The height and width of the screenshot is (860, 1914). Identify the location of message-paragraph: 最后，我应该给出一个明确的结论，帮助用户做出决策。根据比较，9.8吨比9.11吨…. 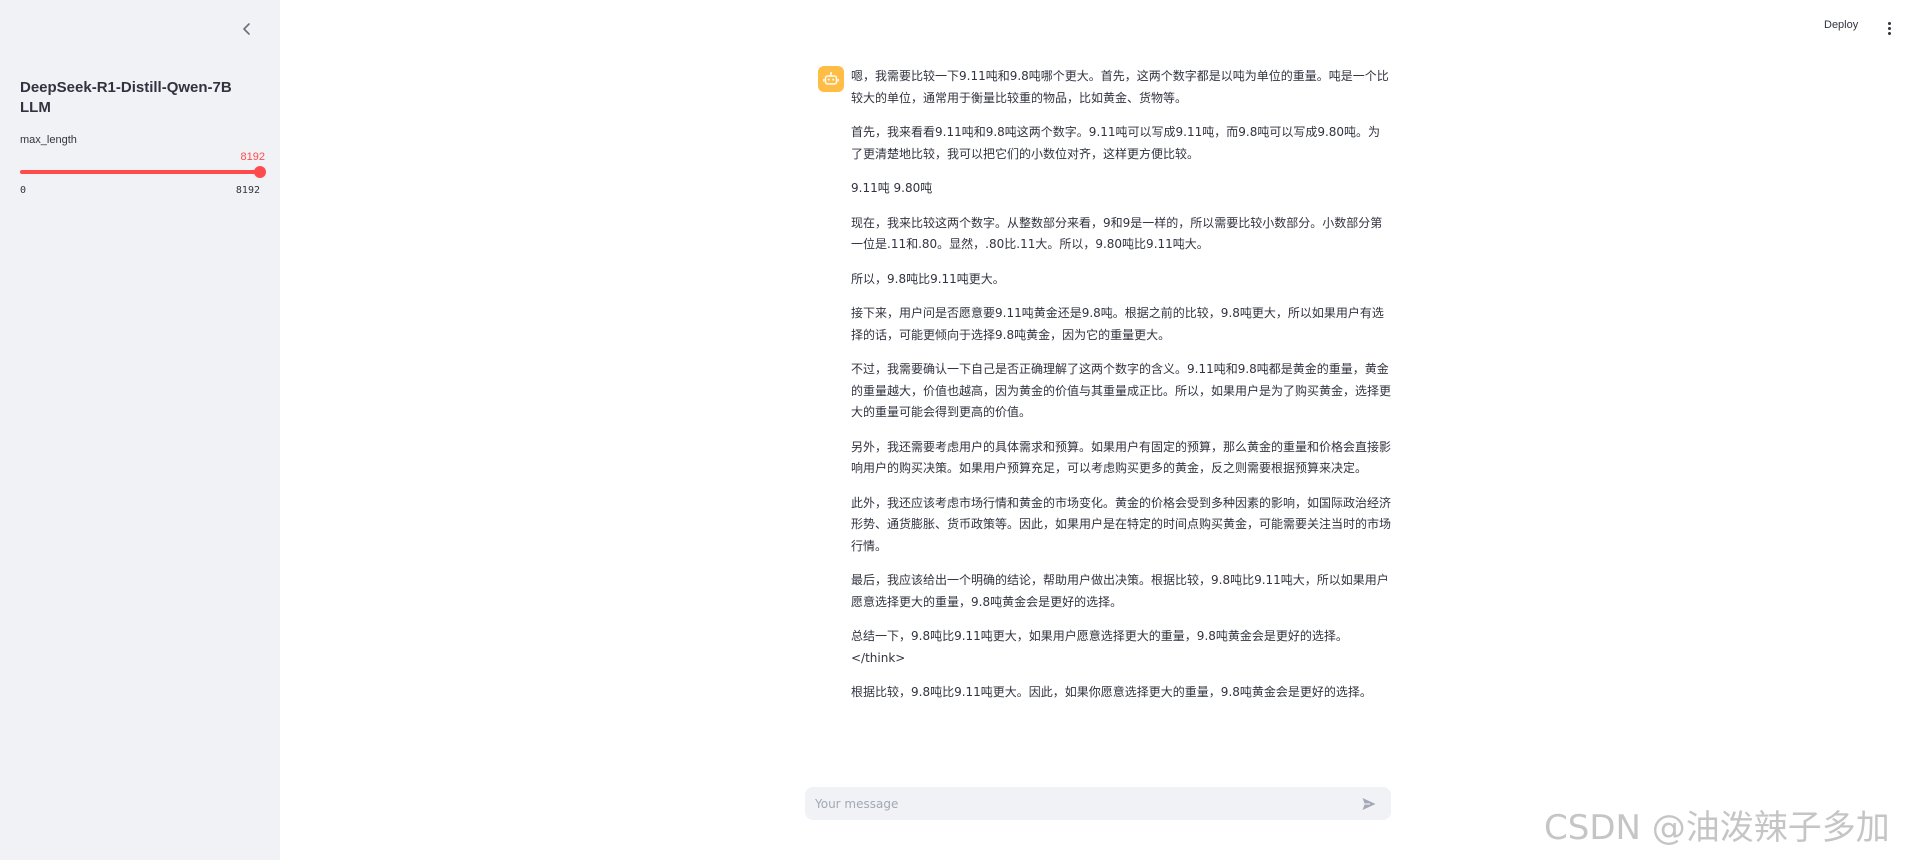
(1120, 591).